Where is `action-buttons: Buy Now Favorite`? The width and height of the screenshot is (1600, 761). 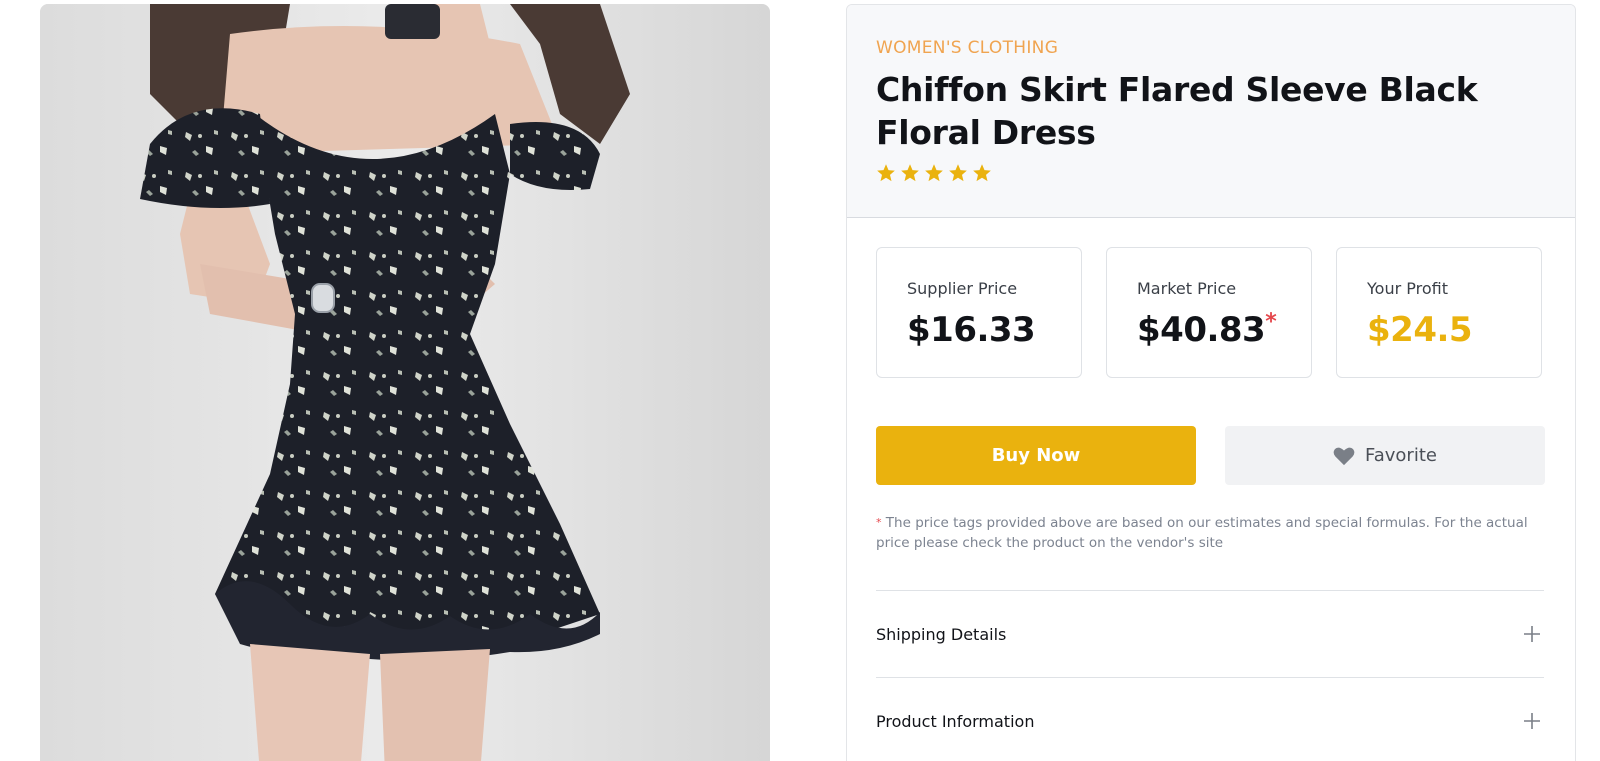
action-buttons: Buy Now Favorite is located at coordinates (1211, 455).